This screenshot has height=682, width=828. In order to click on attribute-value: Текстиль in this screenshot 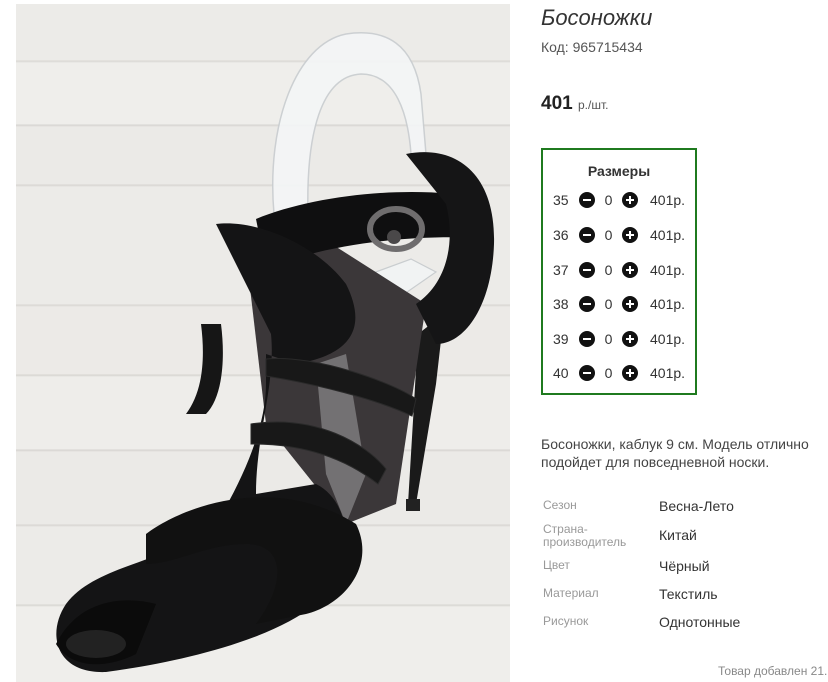, I will do `click(688, 594)`.